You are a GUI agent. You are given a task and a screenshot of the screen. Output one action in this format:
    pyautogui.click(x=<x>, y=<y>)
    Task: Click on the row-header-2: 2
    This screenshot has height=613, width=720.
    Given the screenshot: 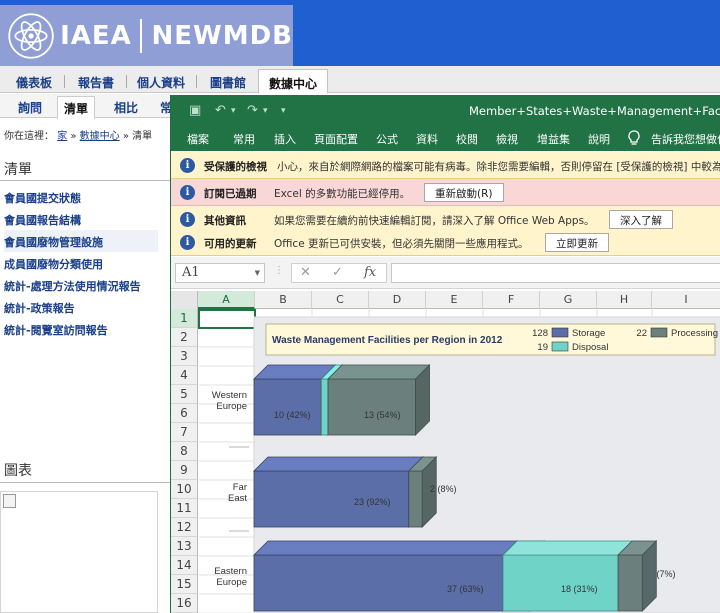 What is the action you would take?
    pyautogui.click(x=184, y=337)
    